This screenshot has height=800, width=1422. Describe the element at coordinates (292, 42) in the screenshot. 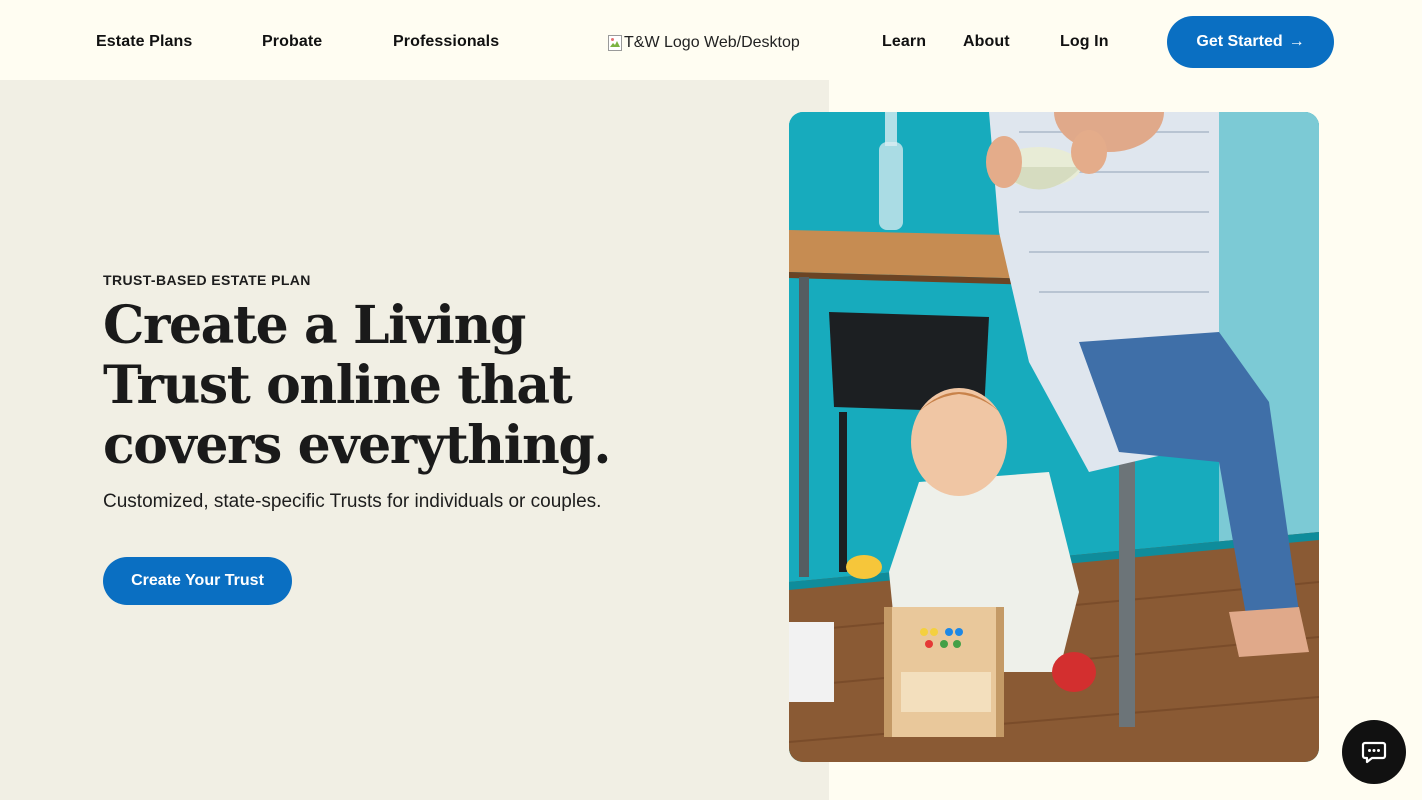

I see `nav-probate: Probate` at that location.